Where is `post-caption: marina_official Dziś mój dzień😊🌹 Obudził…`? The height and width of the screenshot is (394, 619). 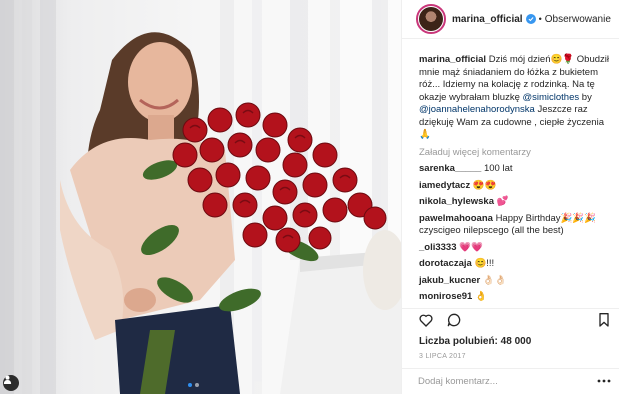 post-caption: marina_official Dziś mój dzień😊🌹 Obudził… is located at coordinates (514, 98).